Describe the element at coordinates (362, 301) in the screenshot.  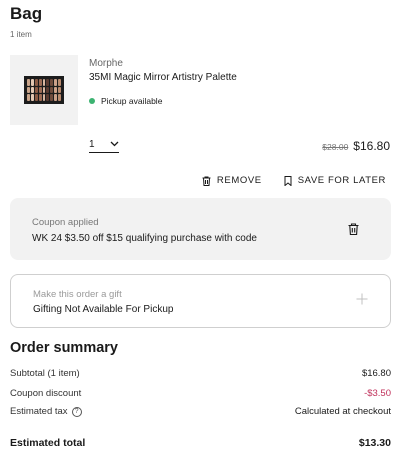
I see `plus-icon` at that location.